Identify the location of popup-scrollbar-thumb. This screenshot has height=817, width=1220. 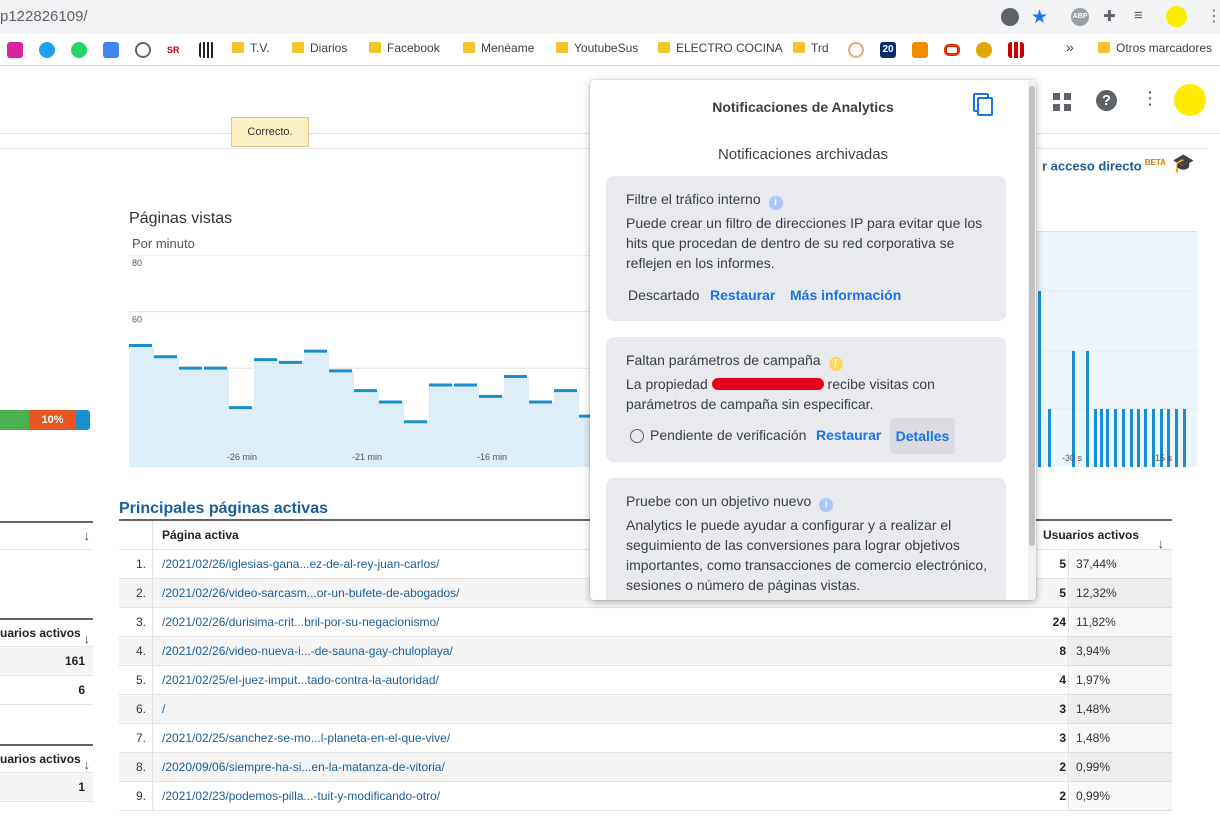
(1032, 316).